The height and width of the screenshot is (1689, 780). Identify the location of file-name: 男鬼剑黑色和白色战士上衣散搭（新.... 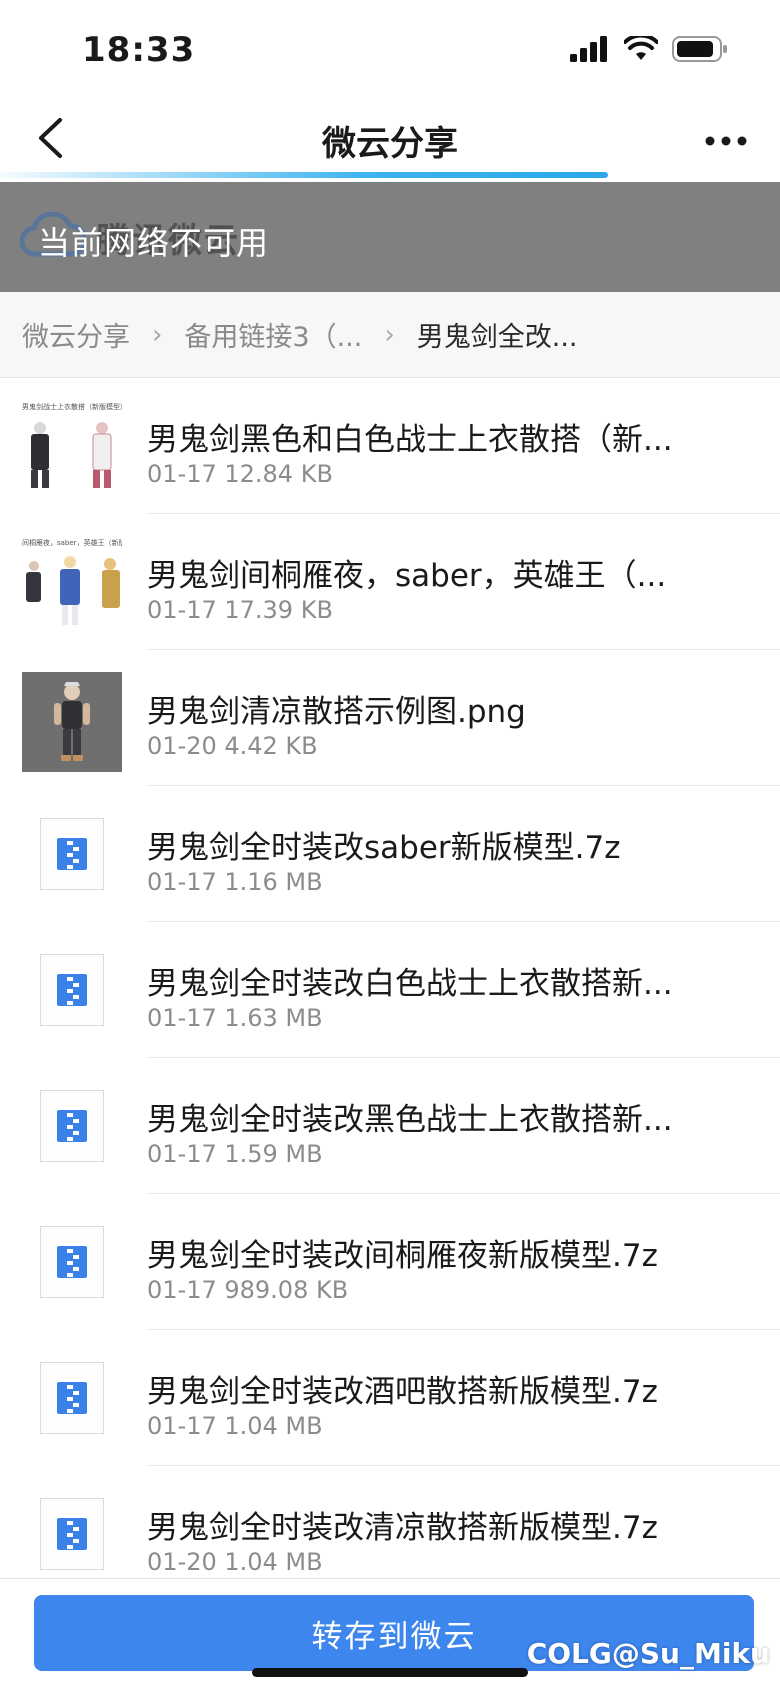
(410, 440).